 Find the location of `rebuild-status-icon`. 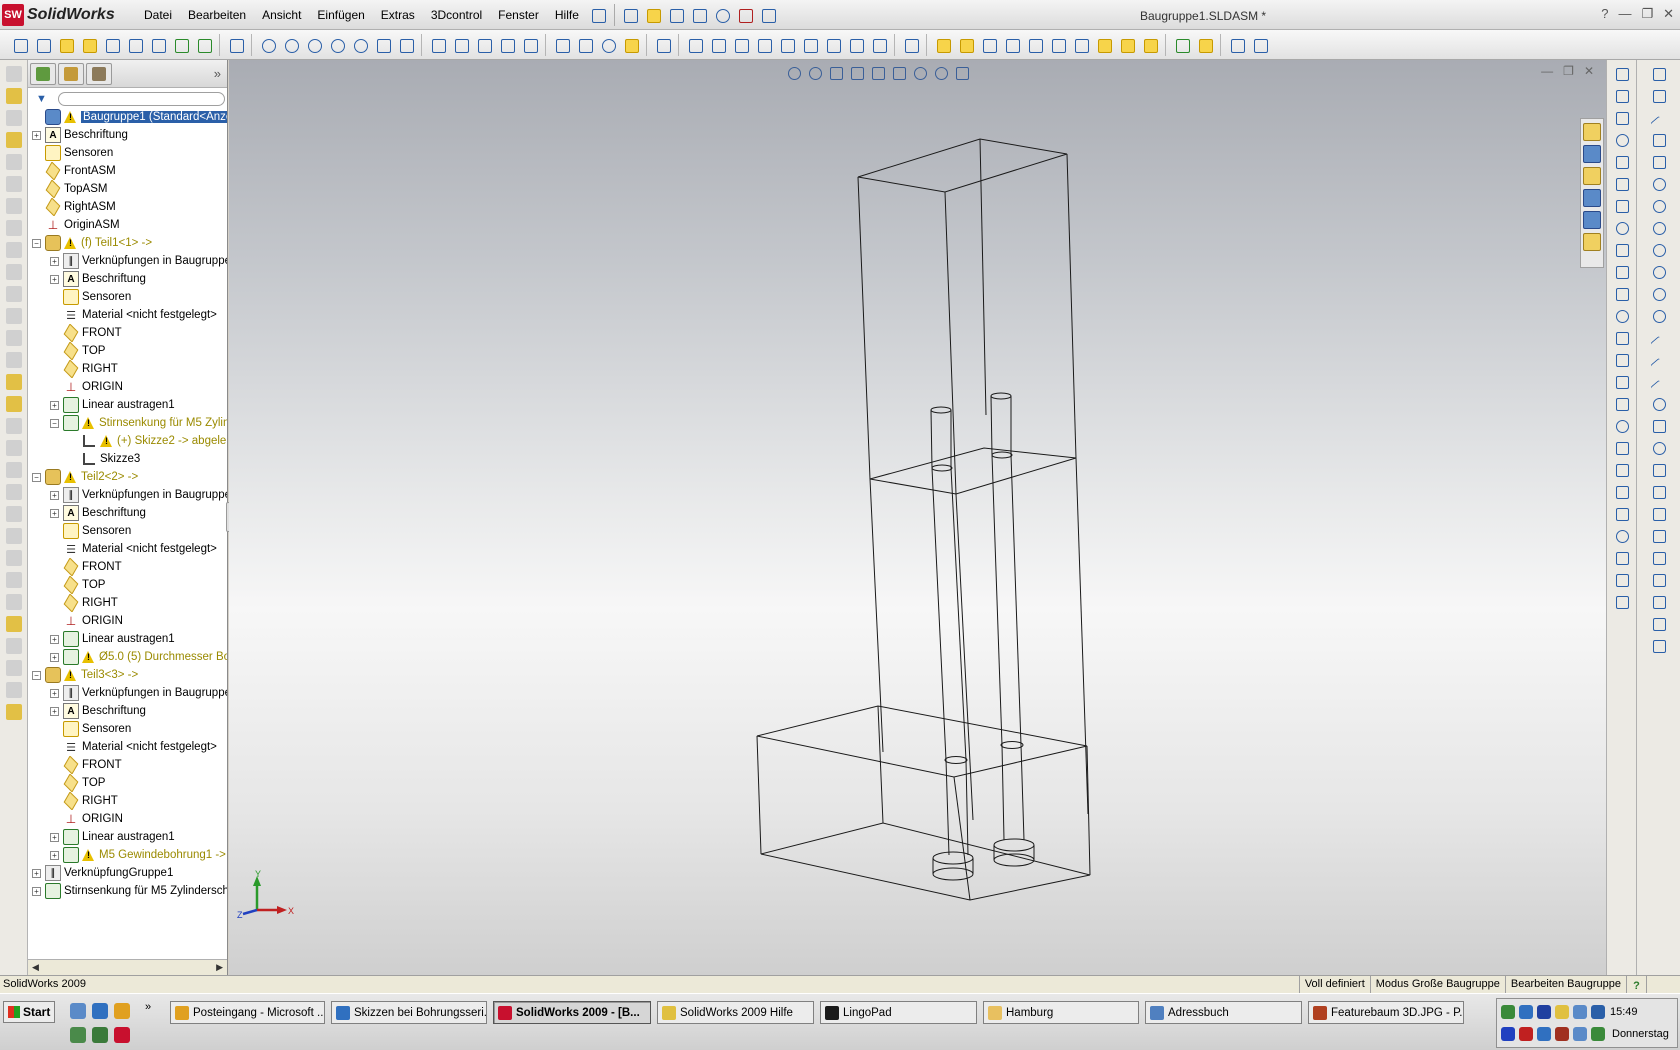

rebuild-status-icon is located at coordinates (1663, 985).